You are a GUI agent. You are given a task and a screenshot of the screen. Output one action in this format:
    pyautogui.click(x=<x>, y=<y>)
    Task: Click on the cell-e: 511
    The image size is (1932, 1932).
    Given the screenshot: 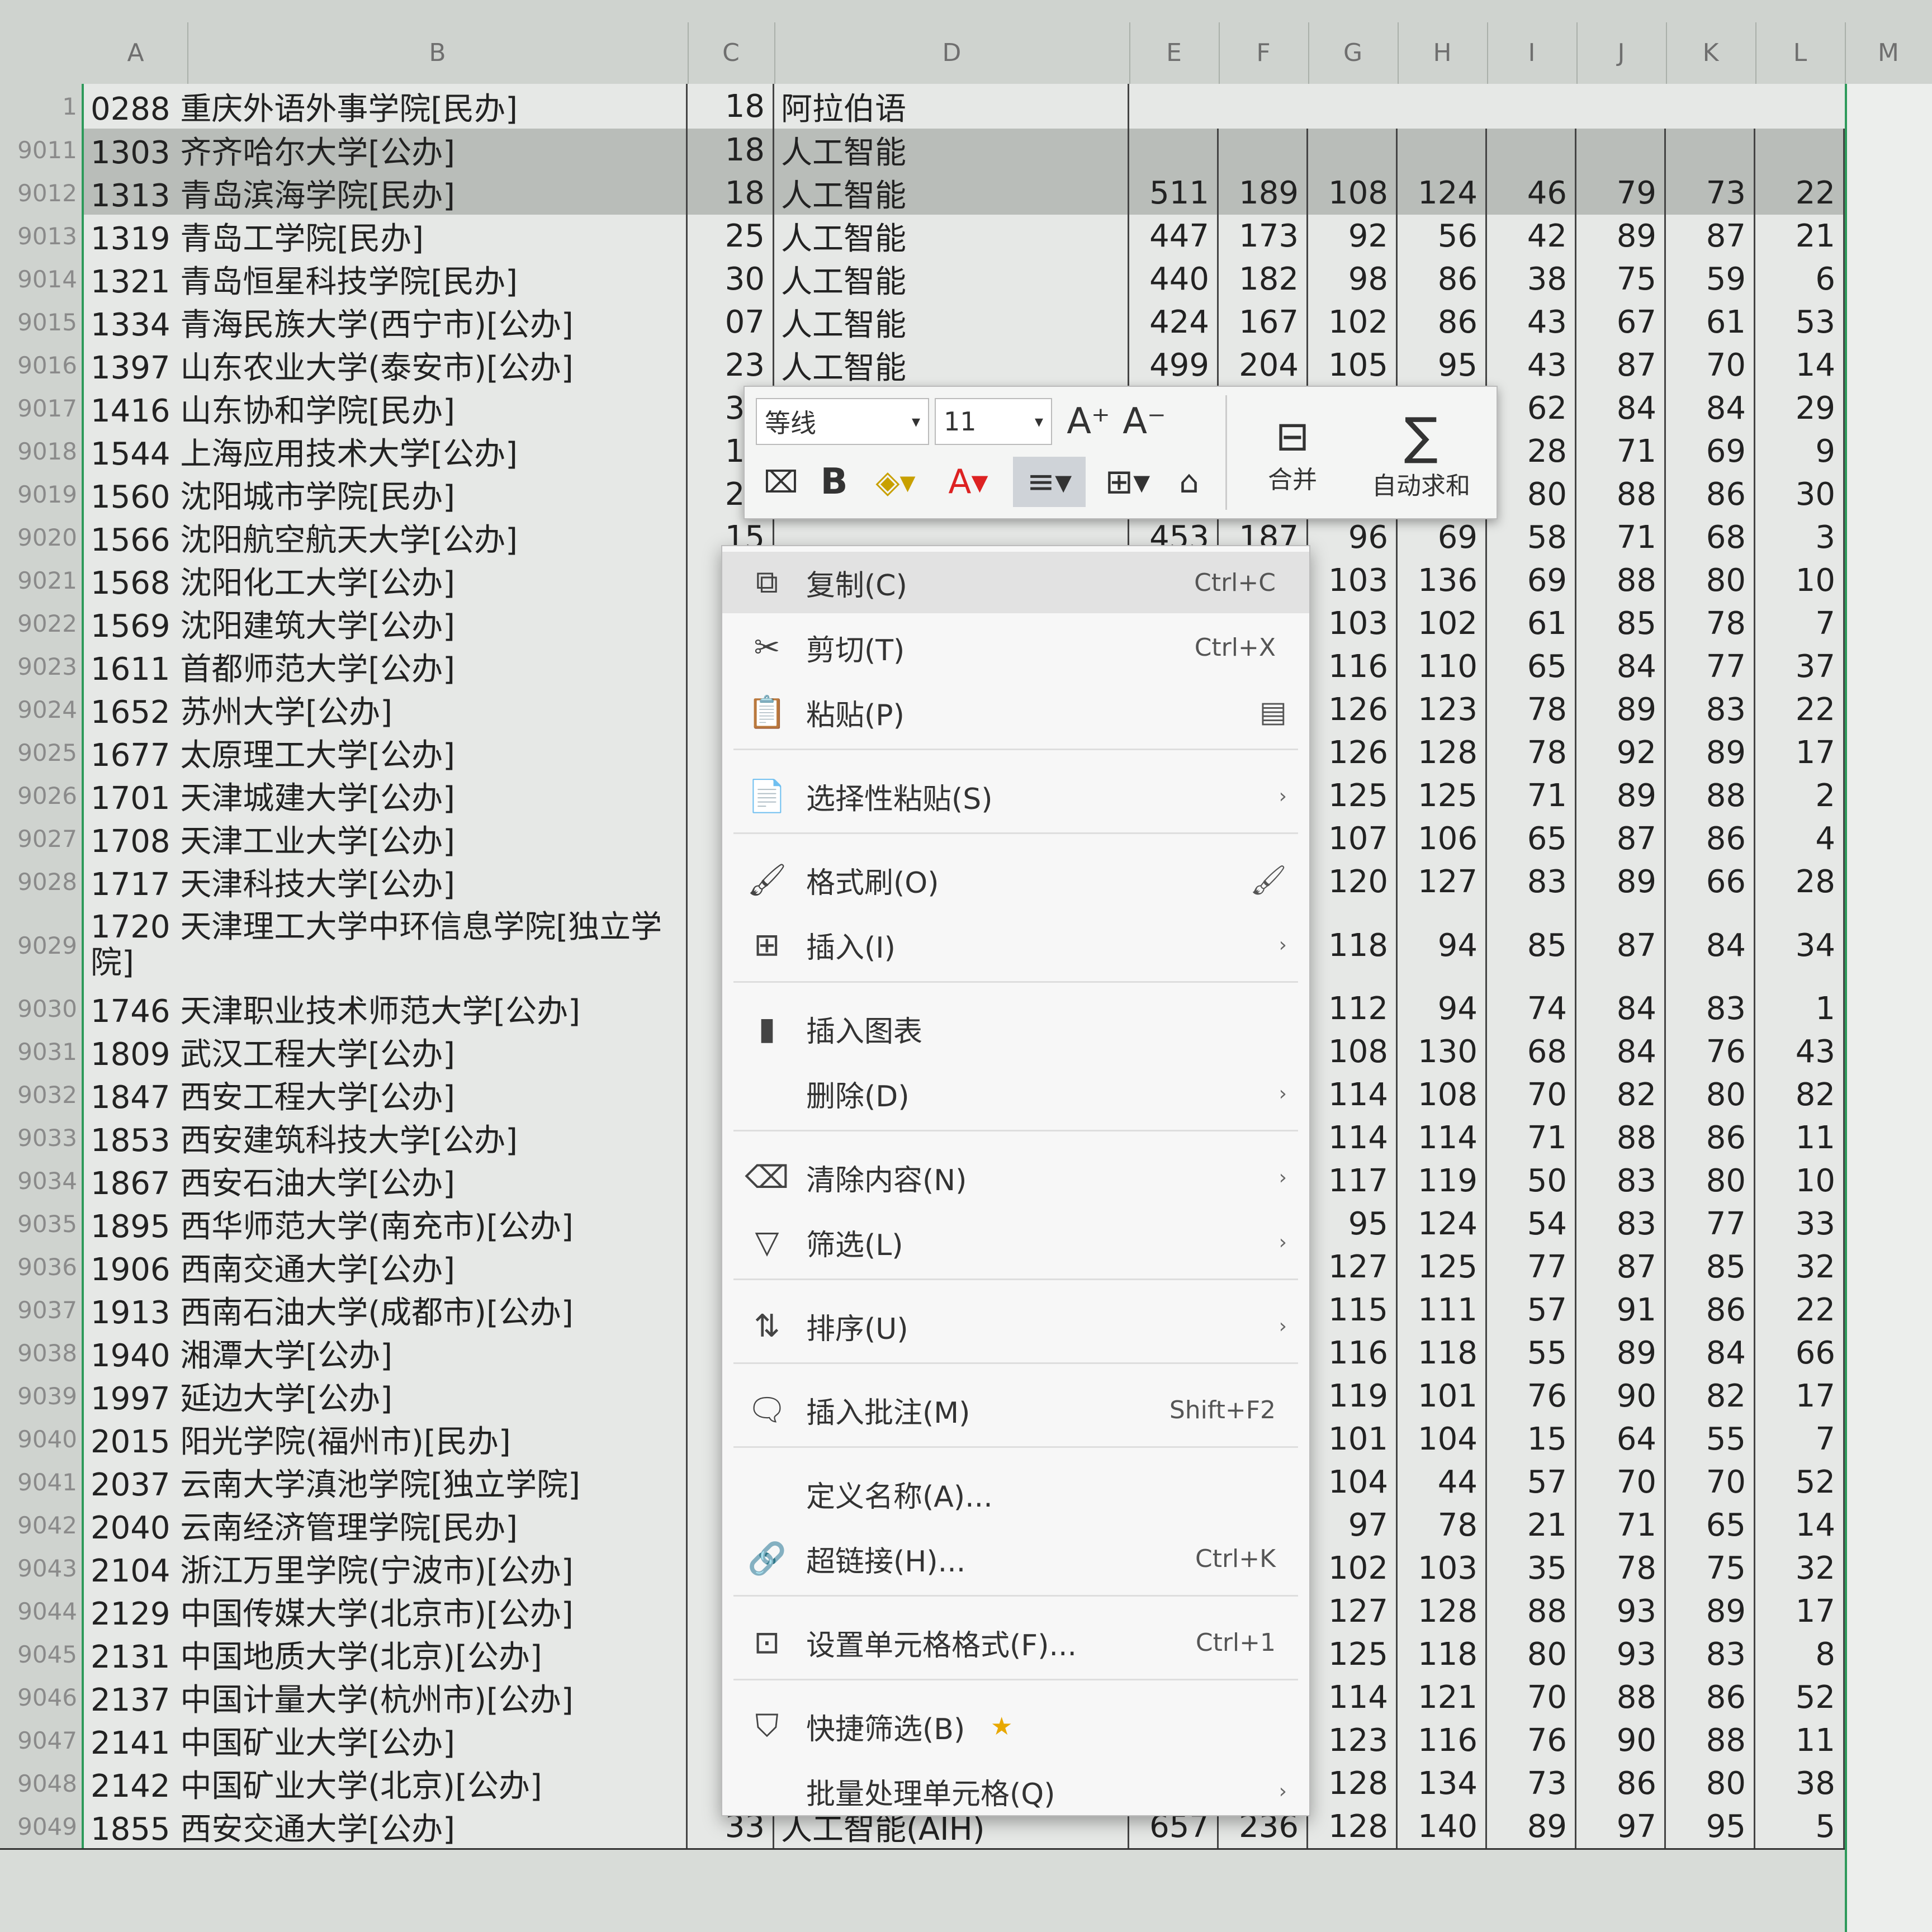 What is the action you would take?
    pyautogui.click(x=1174, y=193)
    